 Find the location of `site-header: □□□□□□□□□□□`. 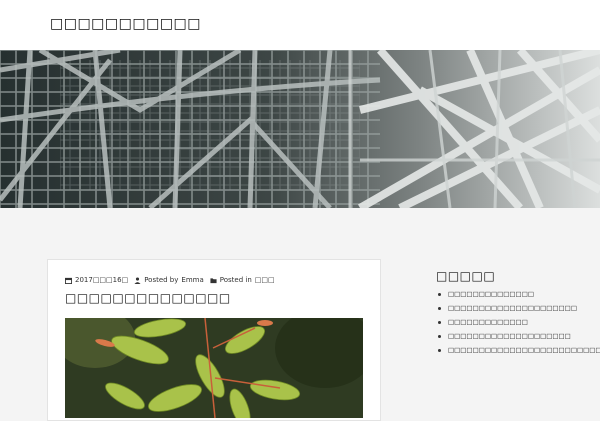

site-header: □□□□□□□□□□□ is located at coordinates (300, 25).